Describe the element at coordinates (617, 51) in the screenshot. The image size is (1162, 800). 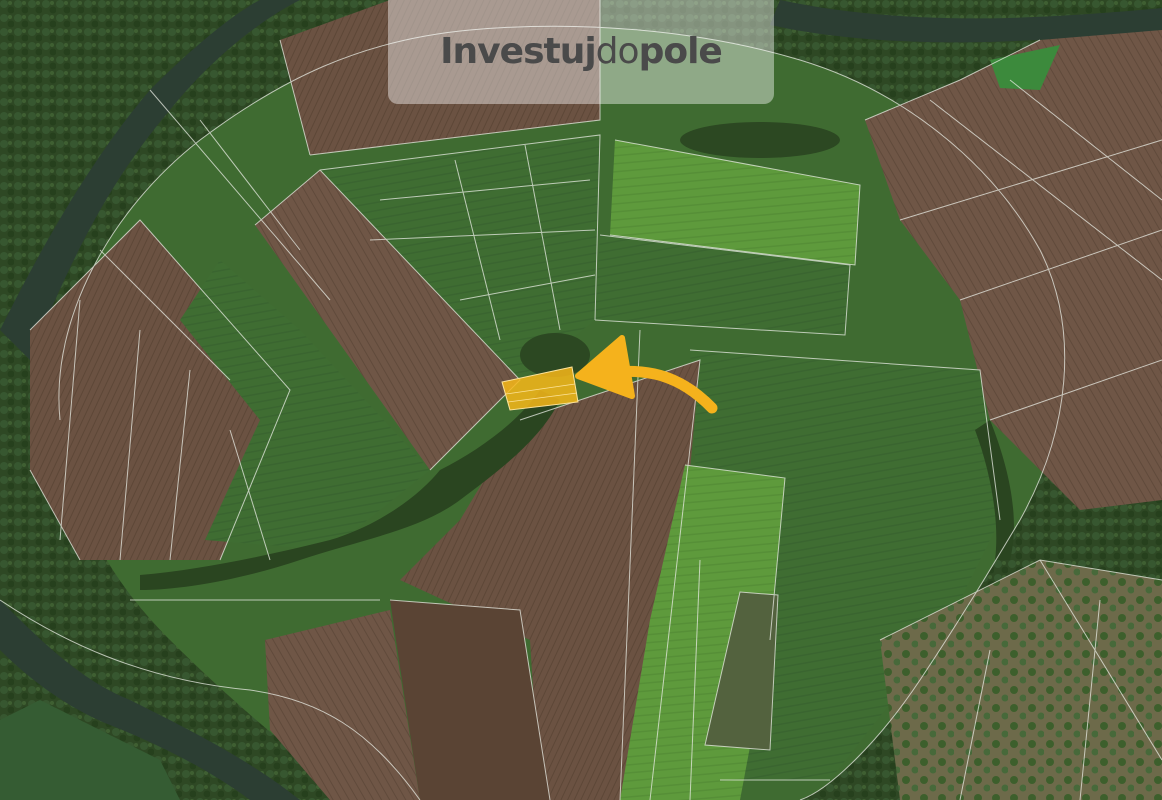
I see `logo-part-do: do` at that location.